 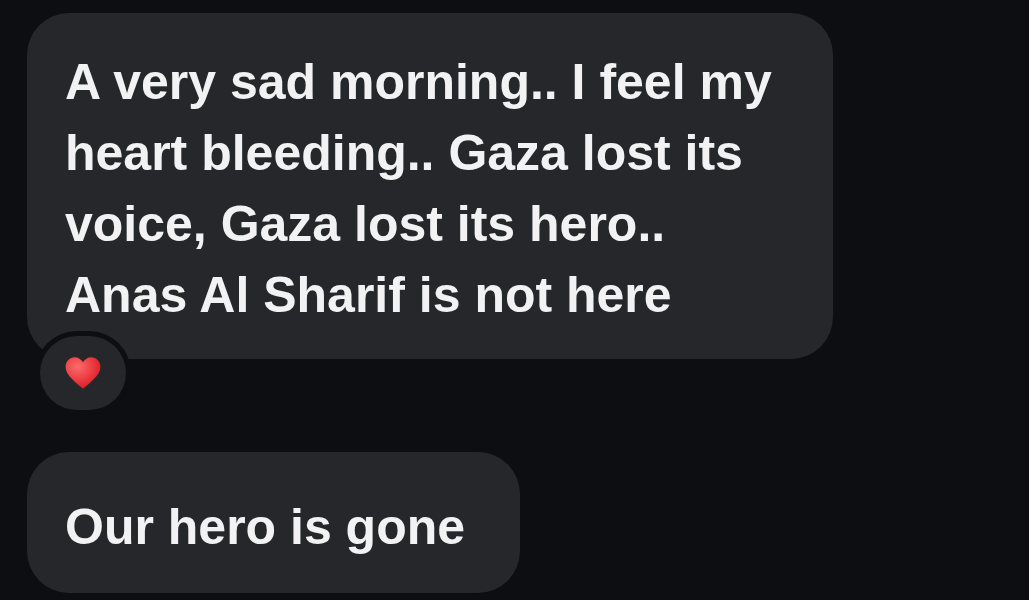 What do you see at coordinates (265, 527) in the screenshot?
I see `message-text: Our hero is gone` at bounding box center [265, 527].